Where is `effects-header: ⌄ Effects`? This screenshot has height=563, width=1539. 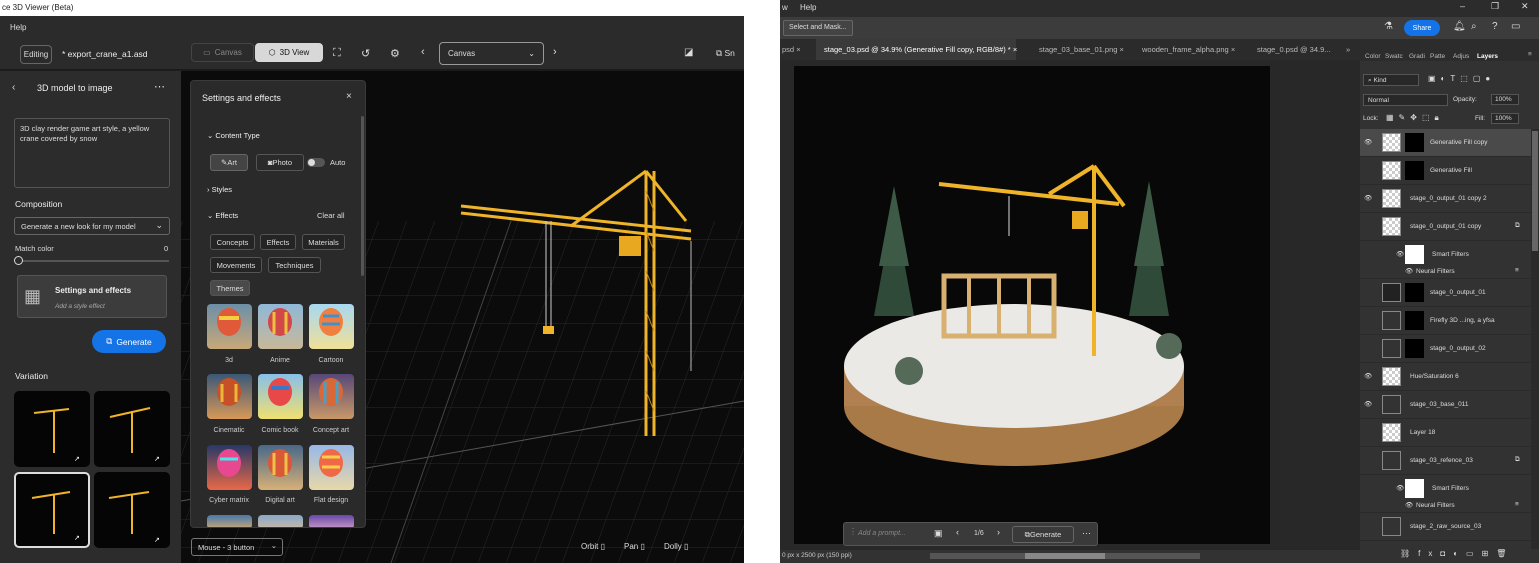 effects-header: ⌄ Effects is located at coordinates (222, 215).